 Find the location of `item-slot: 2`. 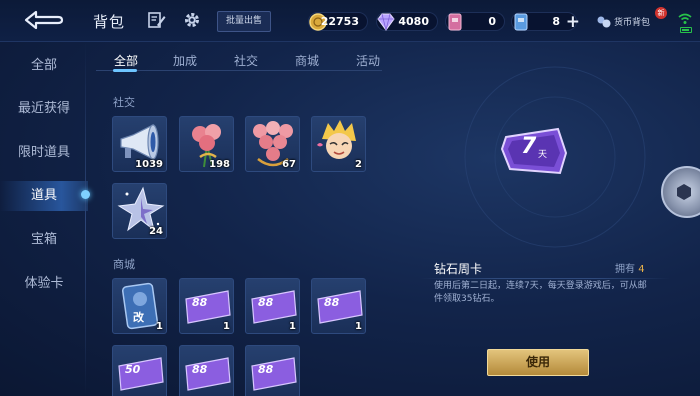

item-slot: 2 is located at coordinates (338, 144).